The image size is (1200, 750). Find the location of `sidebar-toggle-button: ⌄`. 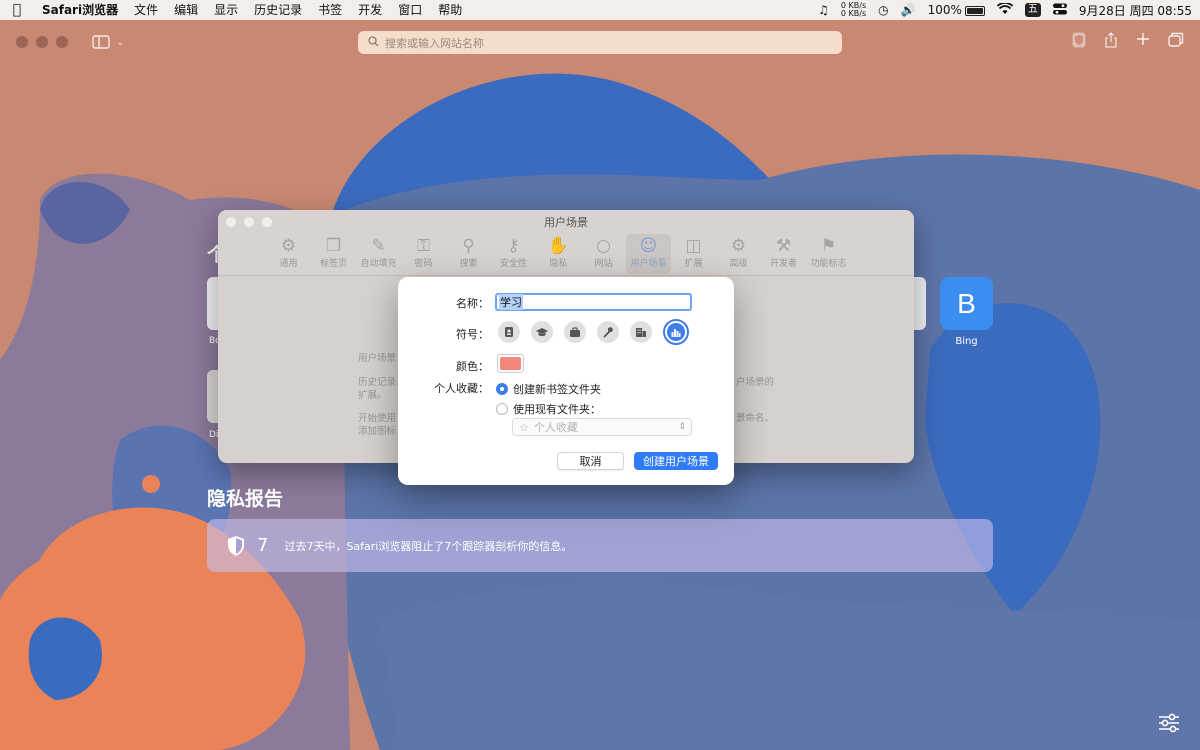

sidebar-toggle-button: ⌄ is located at coordinates (108, 42).